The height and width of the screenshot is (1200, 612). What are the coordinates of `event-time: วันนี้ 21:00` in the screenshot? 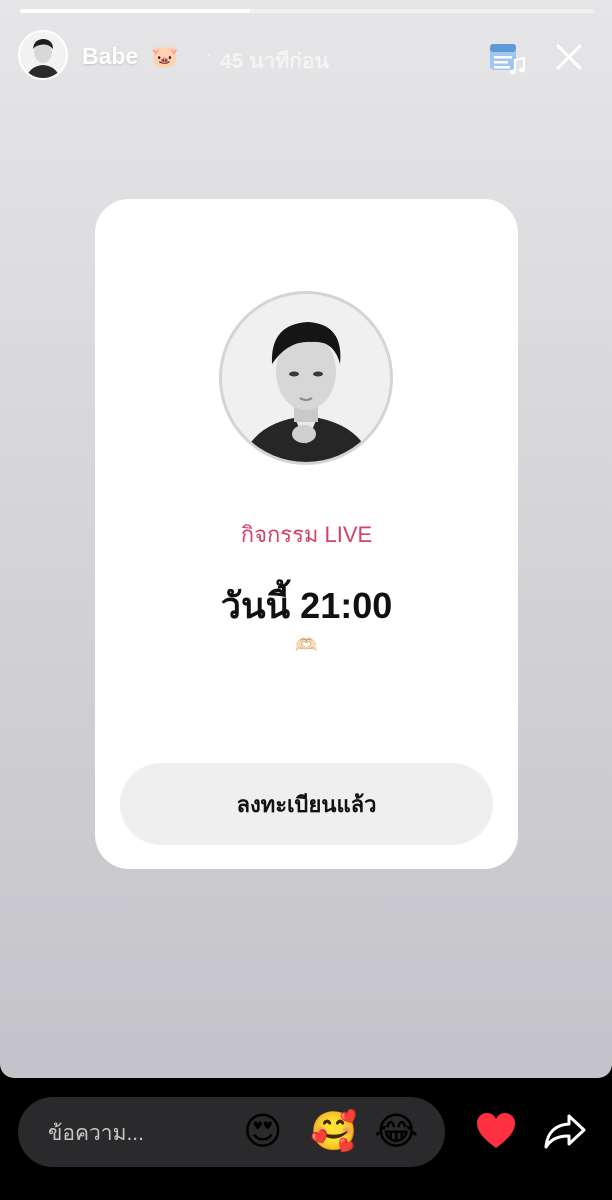 It's located at (306, 605).